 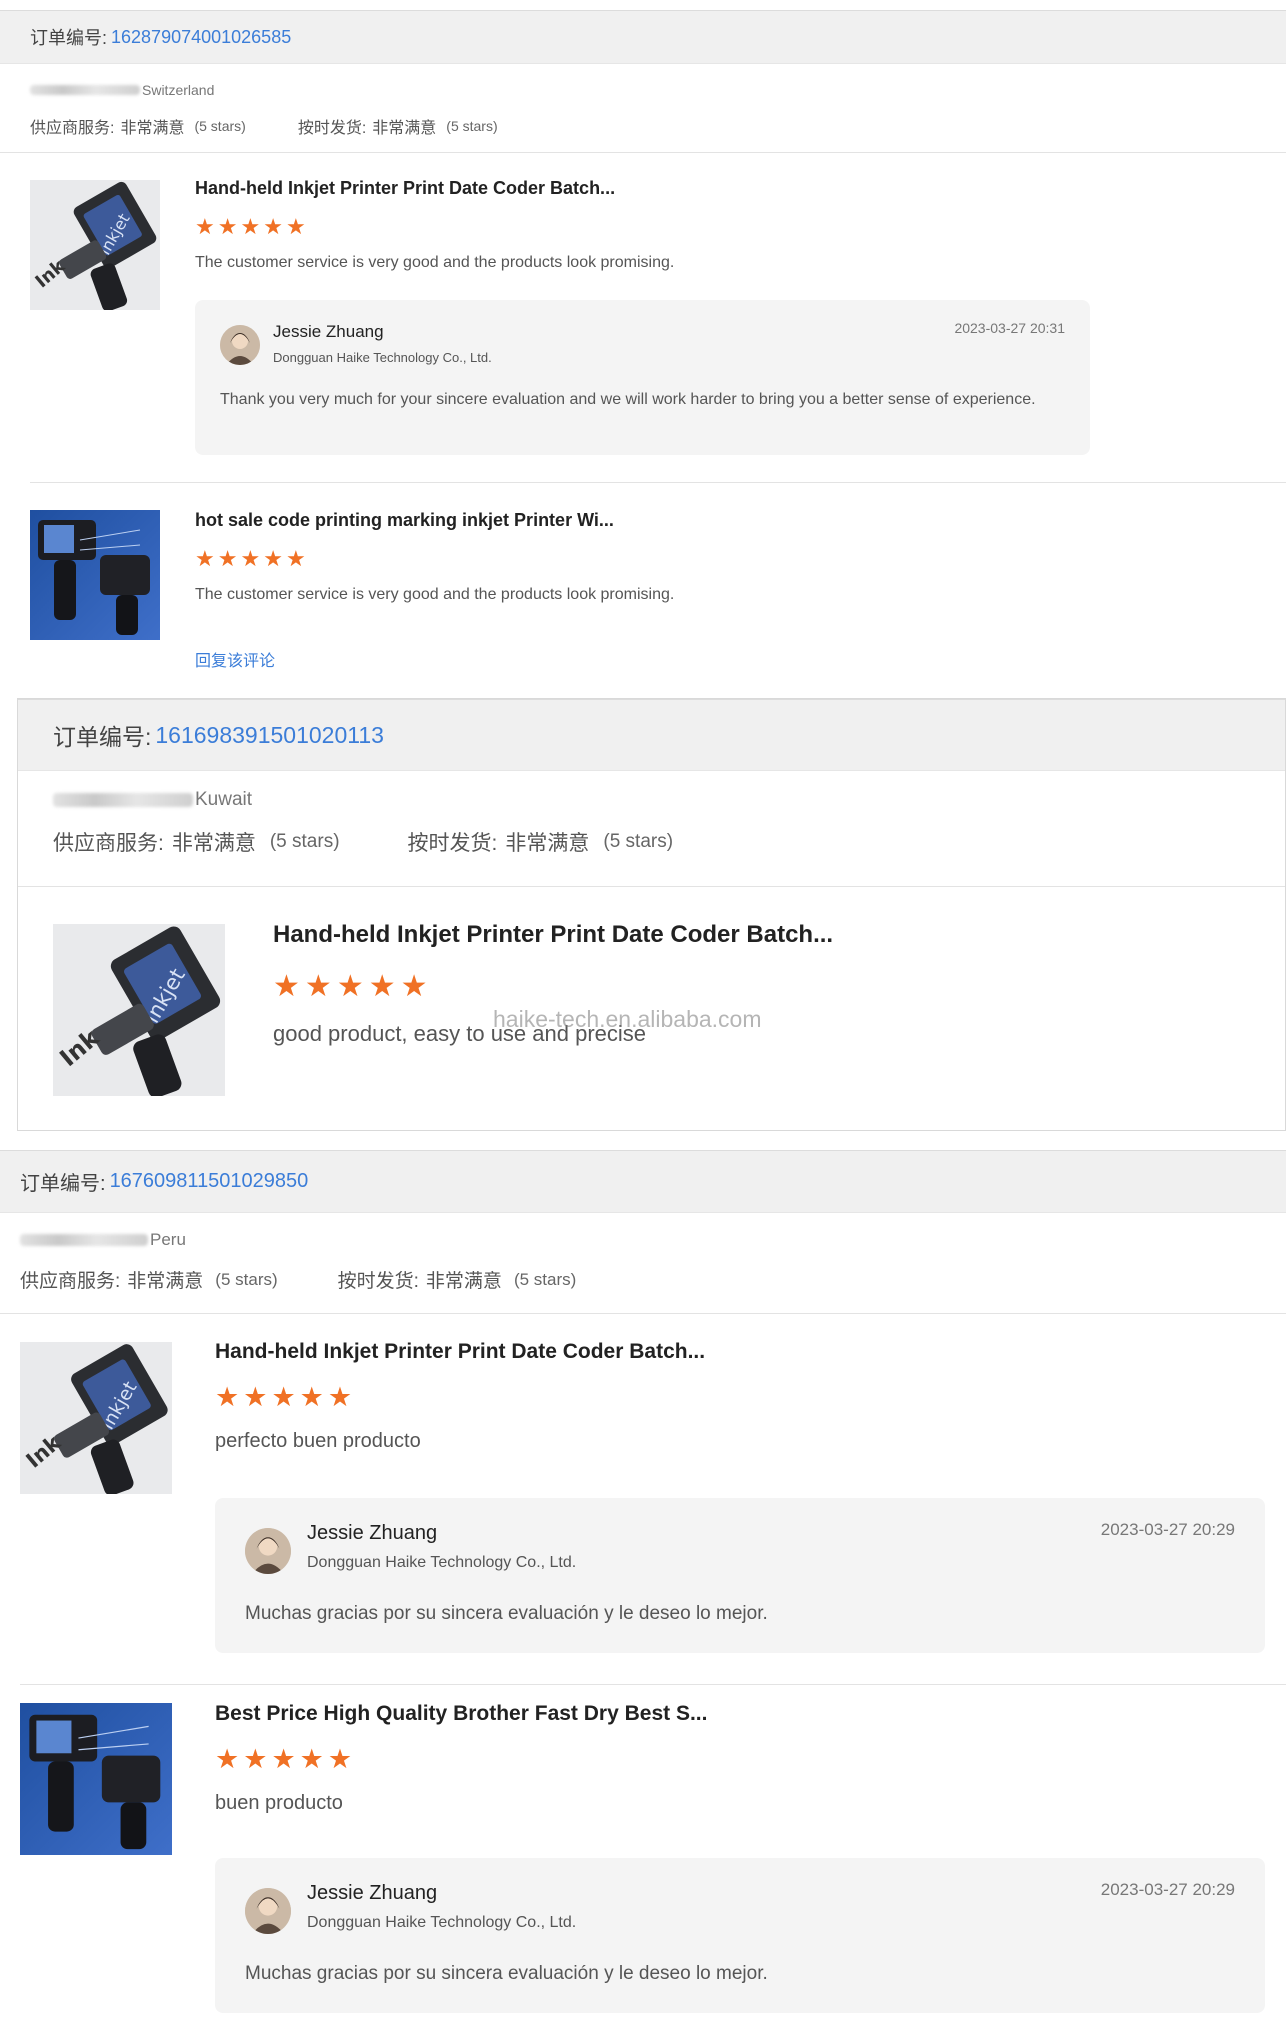 I want to click on order-number: 162879074001026585, so click(x=201, y=37).